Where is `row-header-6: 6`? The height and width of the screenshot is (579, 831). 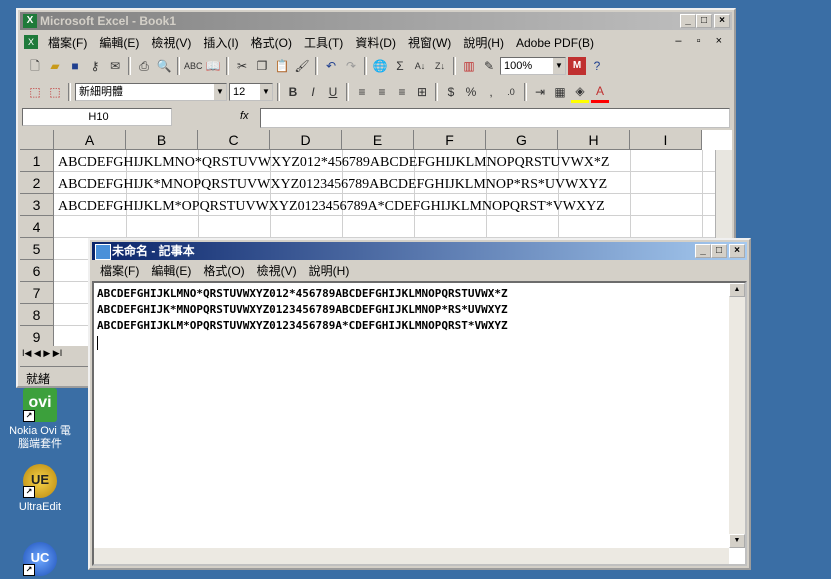 row-header-6: 6 is located at coordinates (37, 271).